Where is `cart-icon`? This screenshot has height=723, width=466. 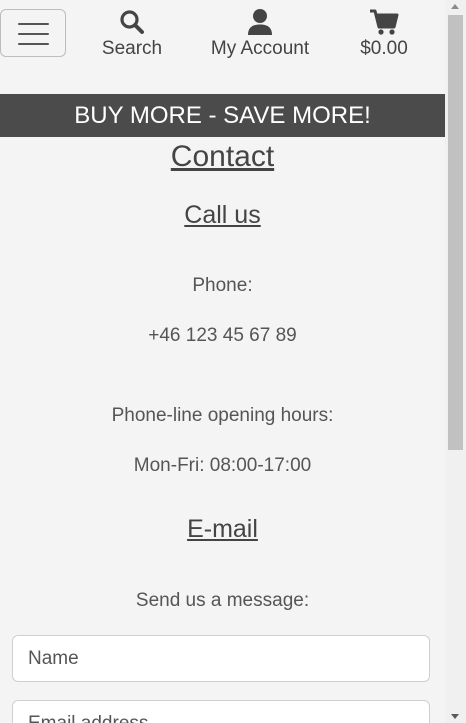
cart-icon is located at coordinates (384, 22).